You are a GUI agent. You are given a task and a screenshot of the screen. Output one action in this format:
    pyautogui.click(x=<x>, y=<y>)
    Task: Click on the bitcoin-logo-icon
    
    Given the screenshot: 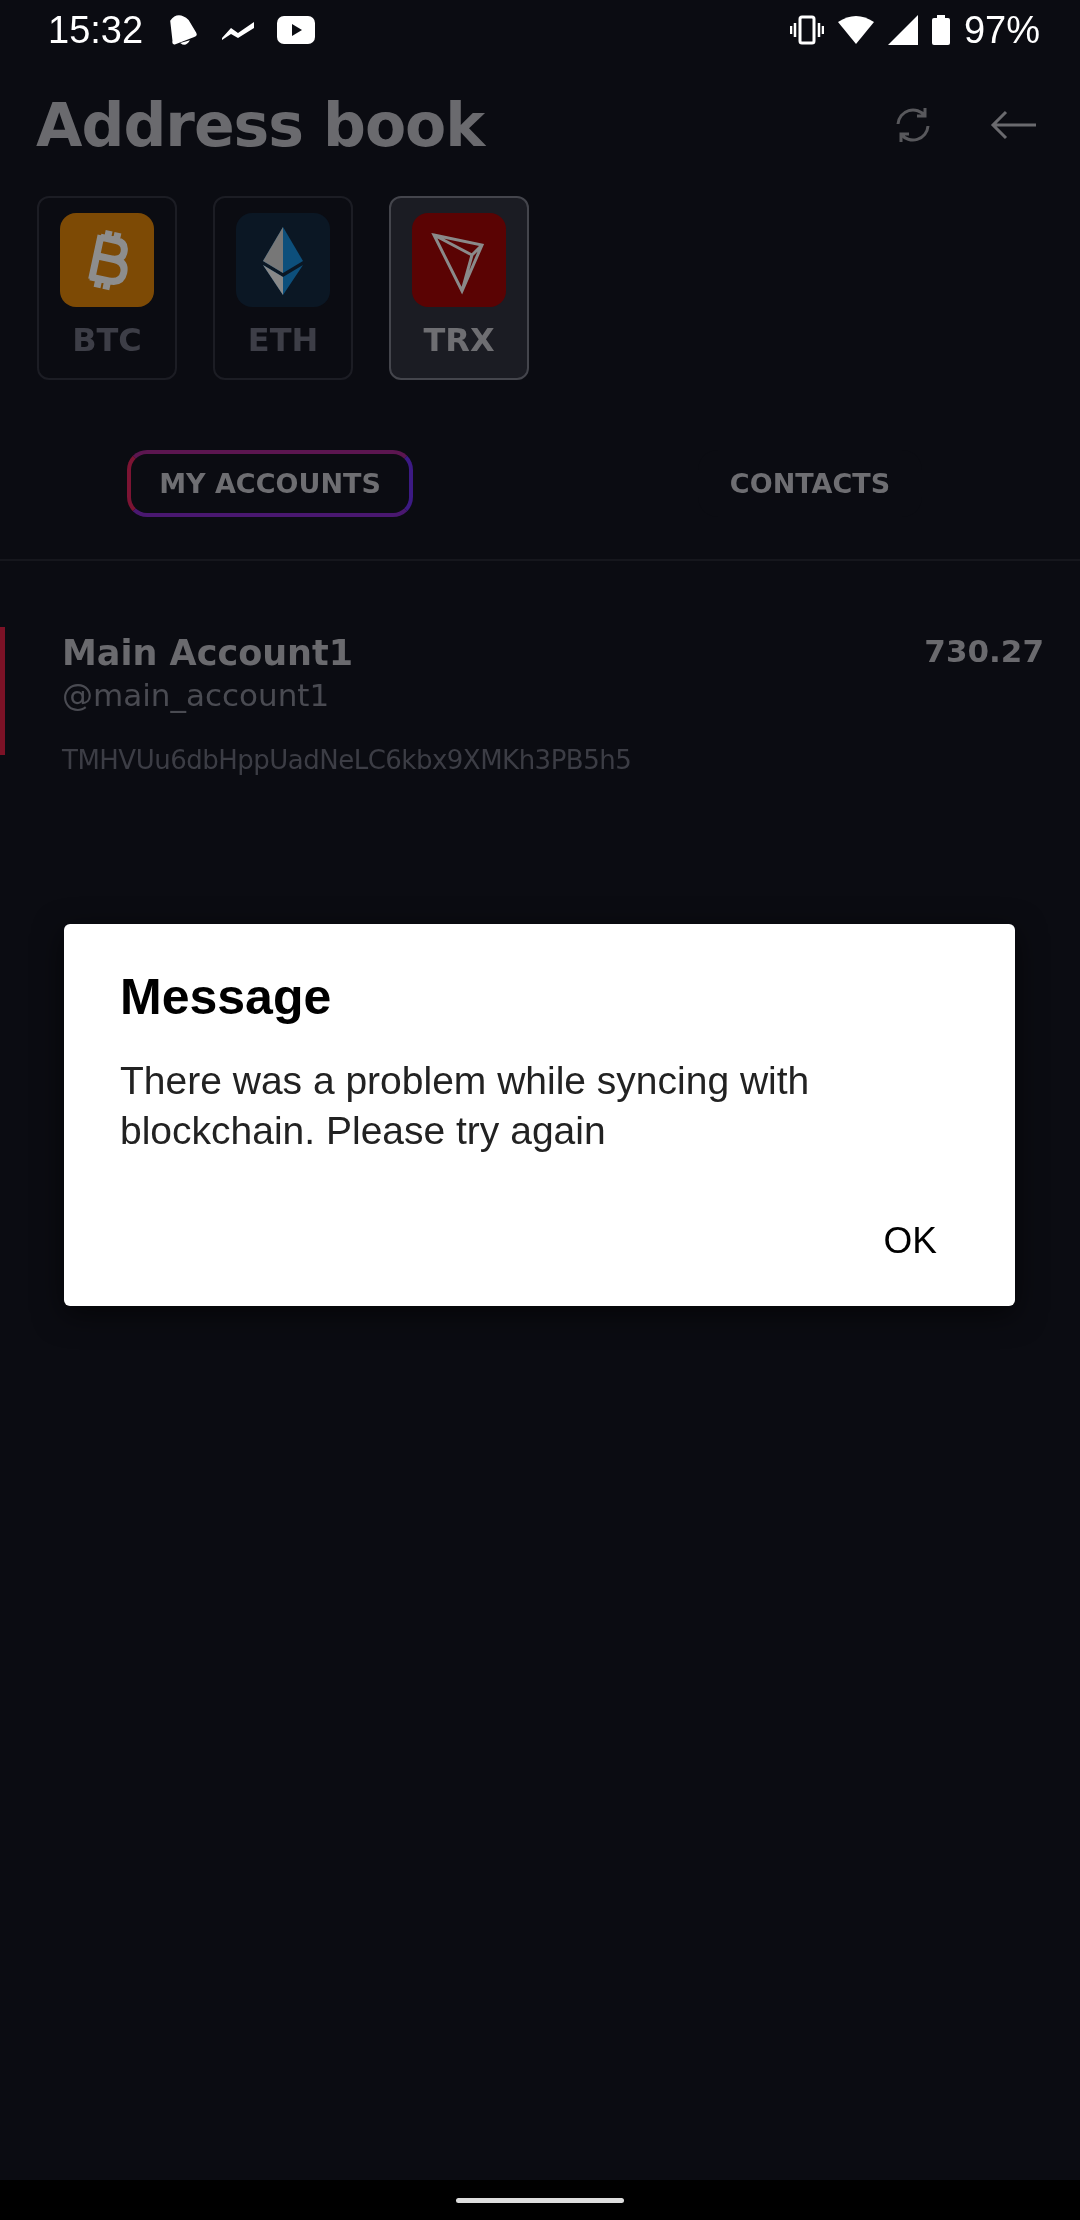 What is the action you would take?
    pyautogui.click(x=107, y=260)
    